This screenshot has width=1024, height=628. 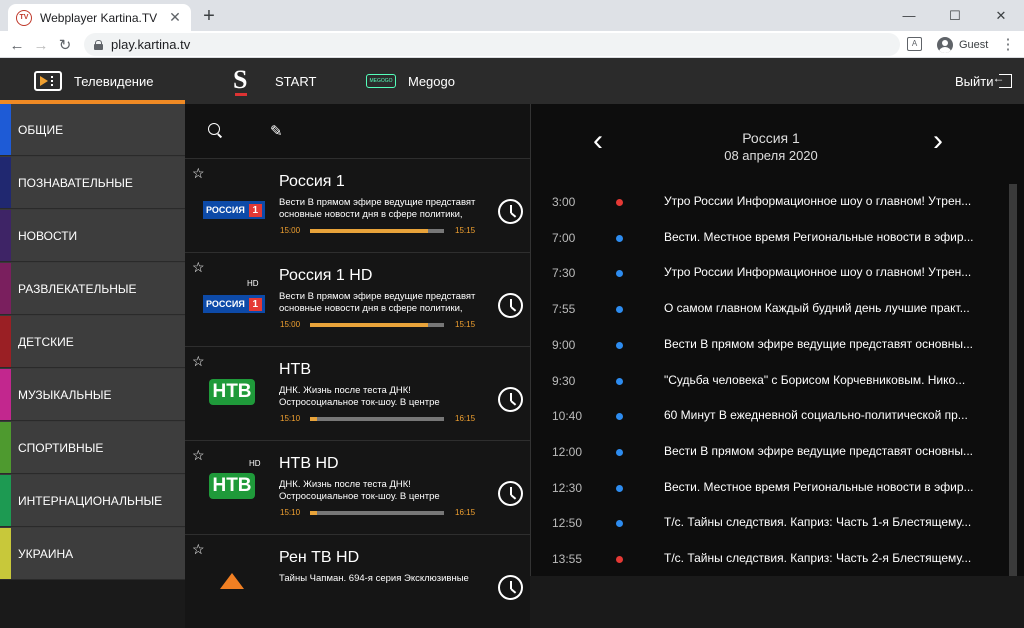 I want to click on program-progress-bar, so click(x=377, y=231).